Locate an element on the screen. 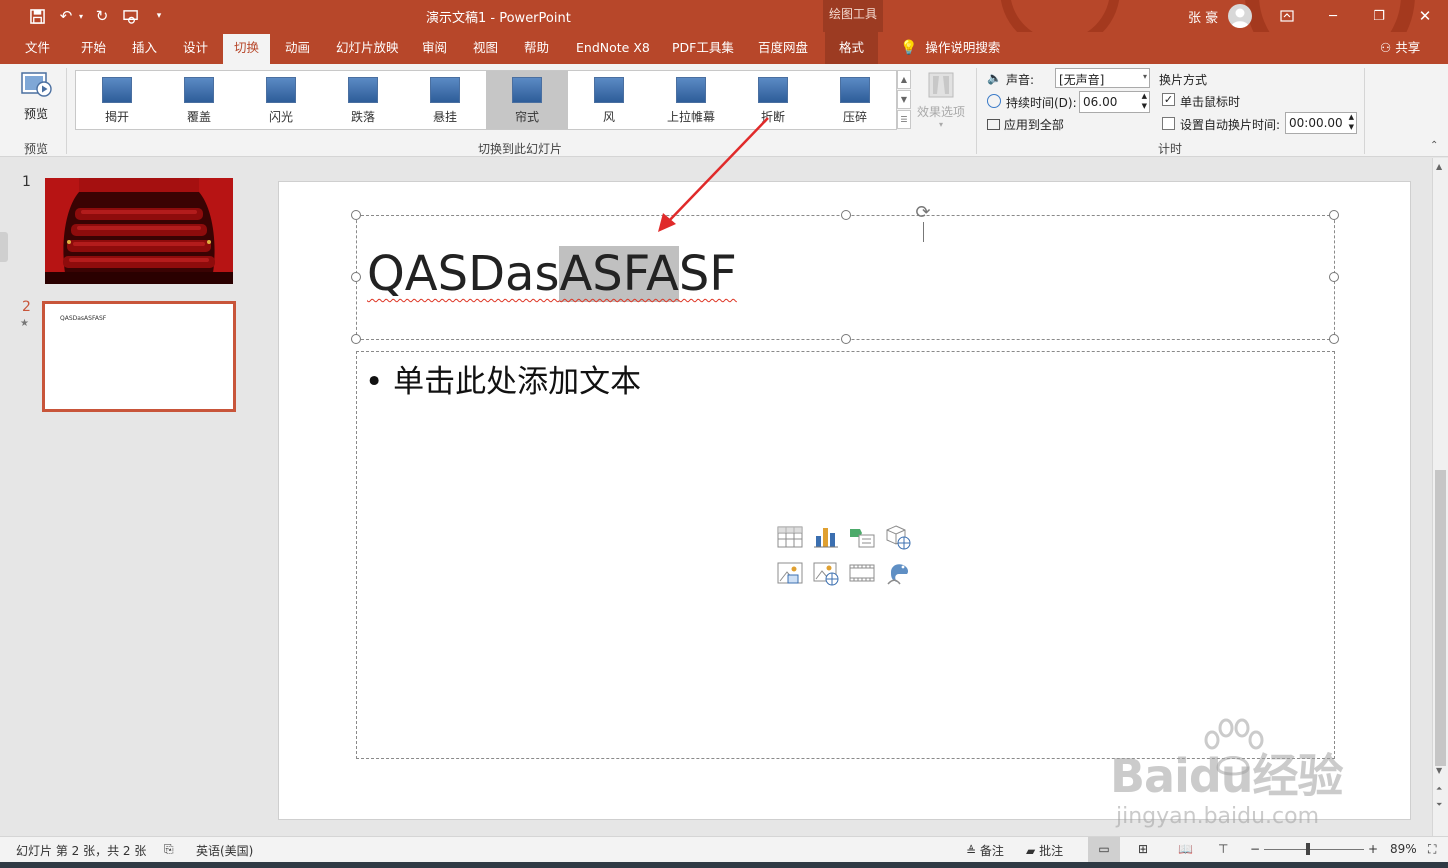 This screenshot has width=1448, height=868. language-indicator: 英语(美国) is located at coordinates (224, 850).